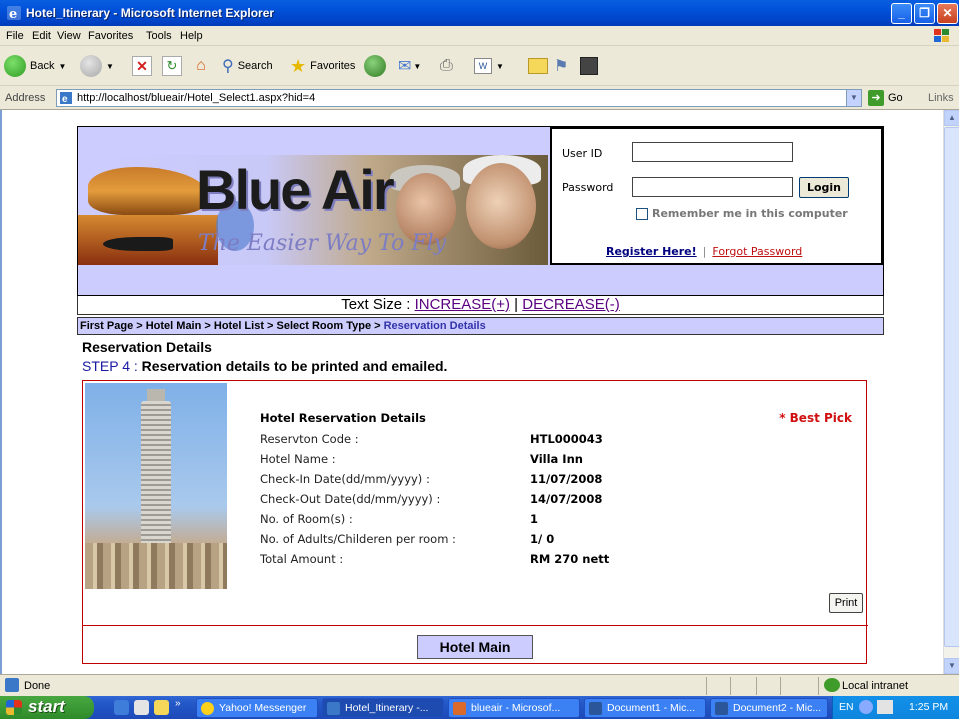  Describe the element at coordinates (41, 36) in the screenshot. I see `menu-edit: Edit` at that location.